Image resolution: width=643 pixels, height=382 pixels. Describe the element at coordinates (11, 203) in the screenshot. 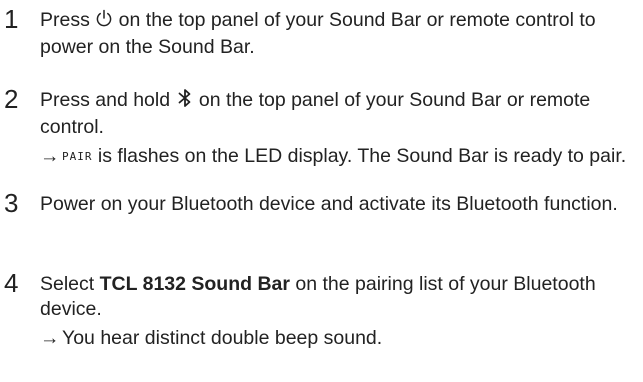

I see `step-number: 3` at that location.